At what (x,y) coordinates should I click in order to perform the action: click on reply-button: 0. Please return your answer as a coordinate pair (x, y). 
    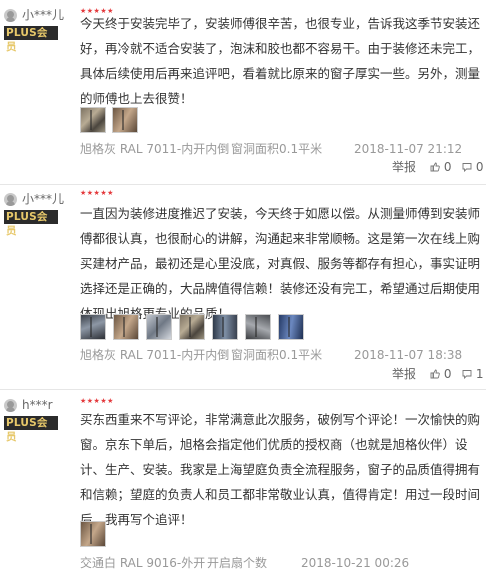
    Looking at the image, I should click on (472, 167).